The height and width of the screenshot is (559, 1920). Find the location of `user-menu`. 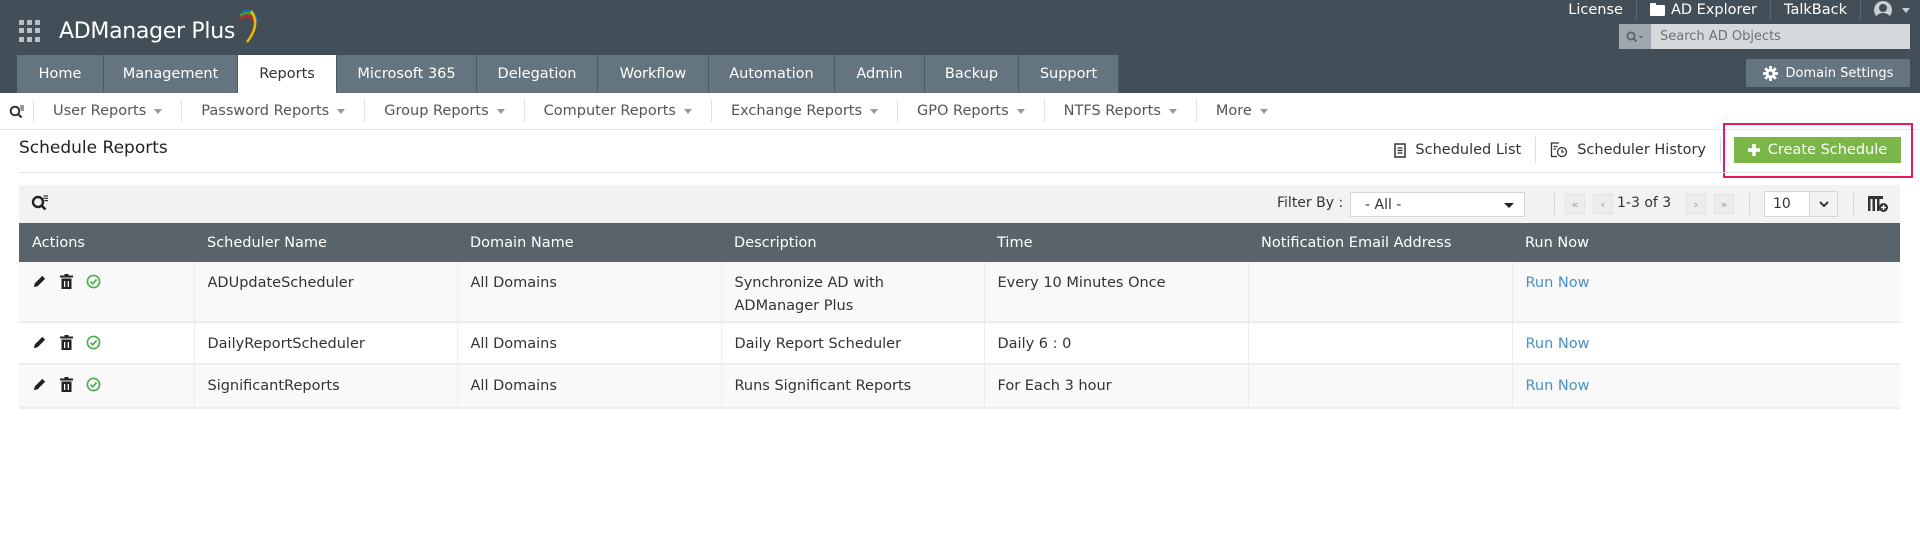

user-menu is located at coordinates (1885, 10).